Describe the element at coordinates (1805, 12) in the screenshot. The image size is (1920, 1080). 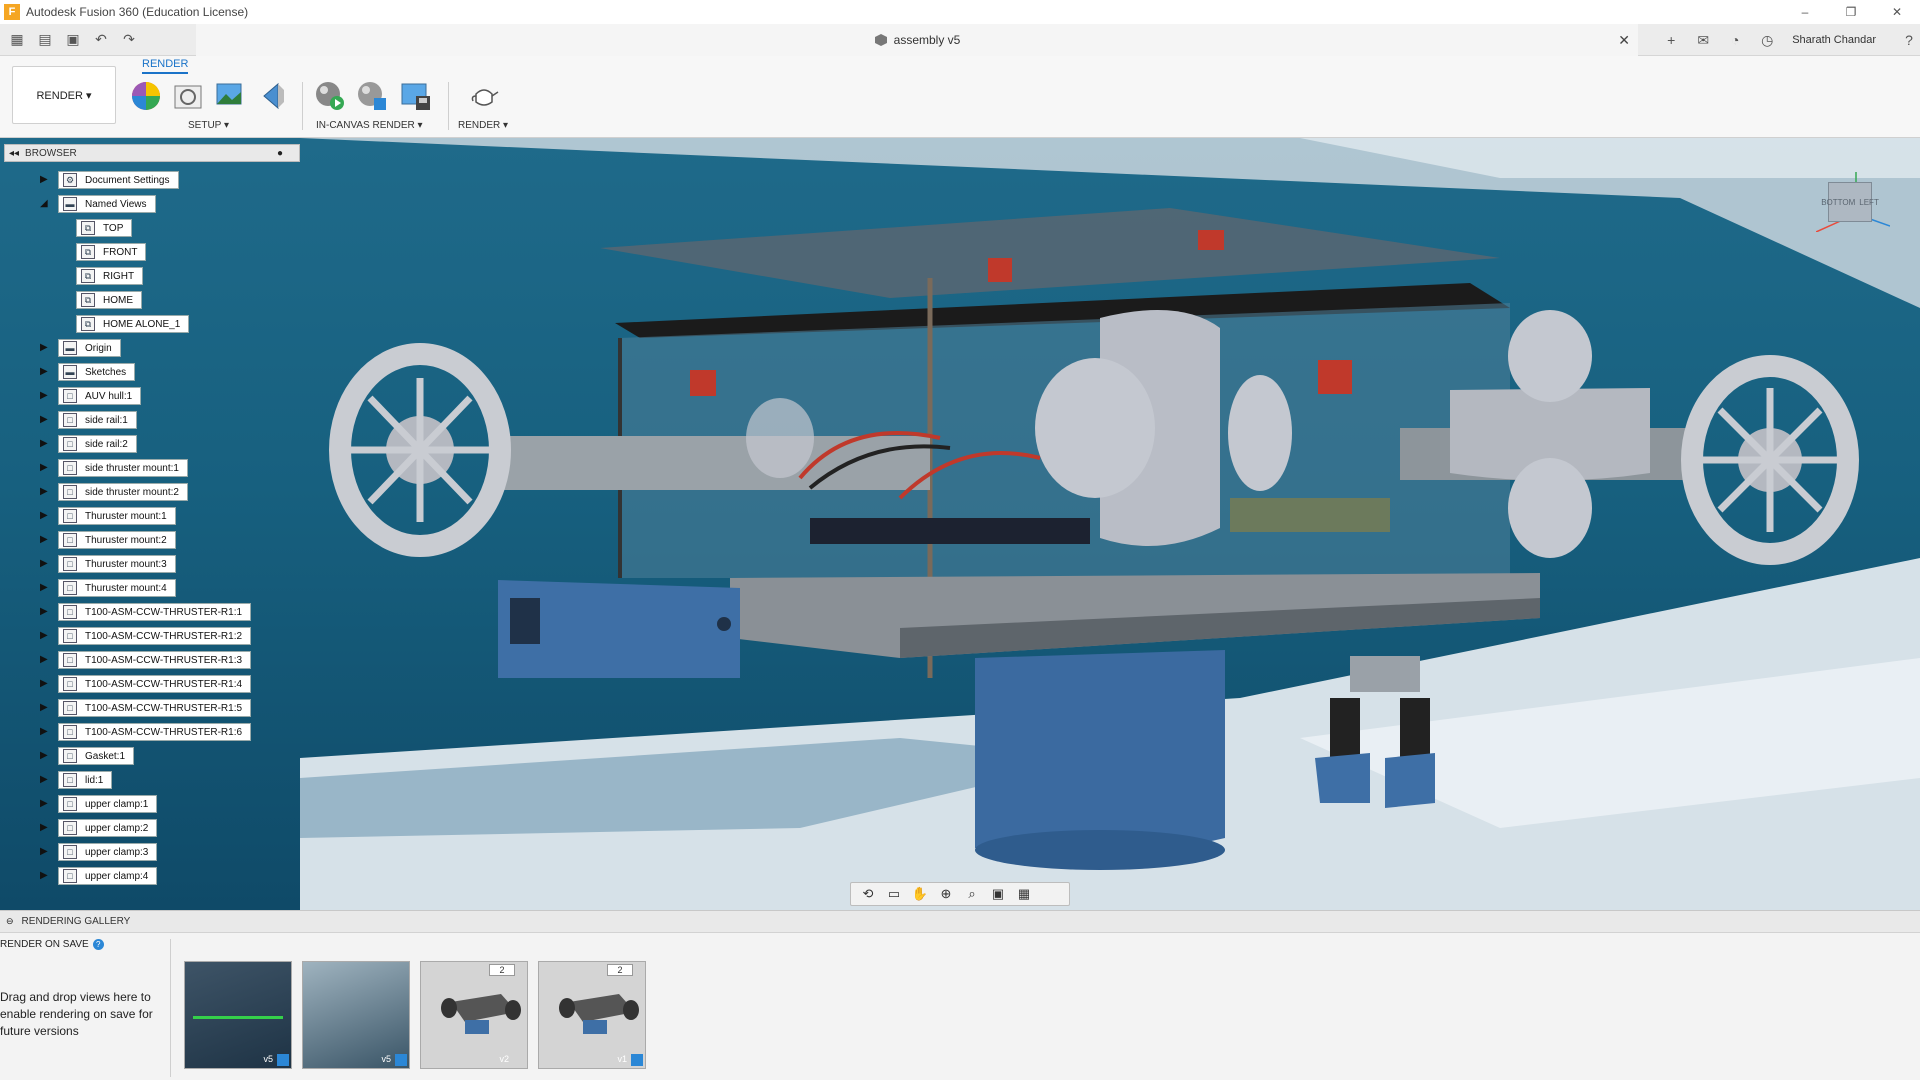
I see `minimize-button: –` at that location.